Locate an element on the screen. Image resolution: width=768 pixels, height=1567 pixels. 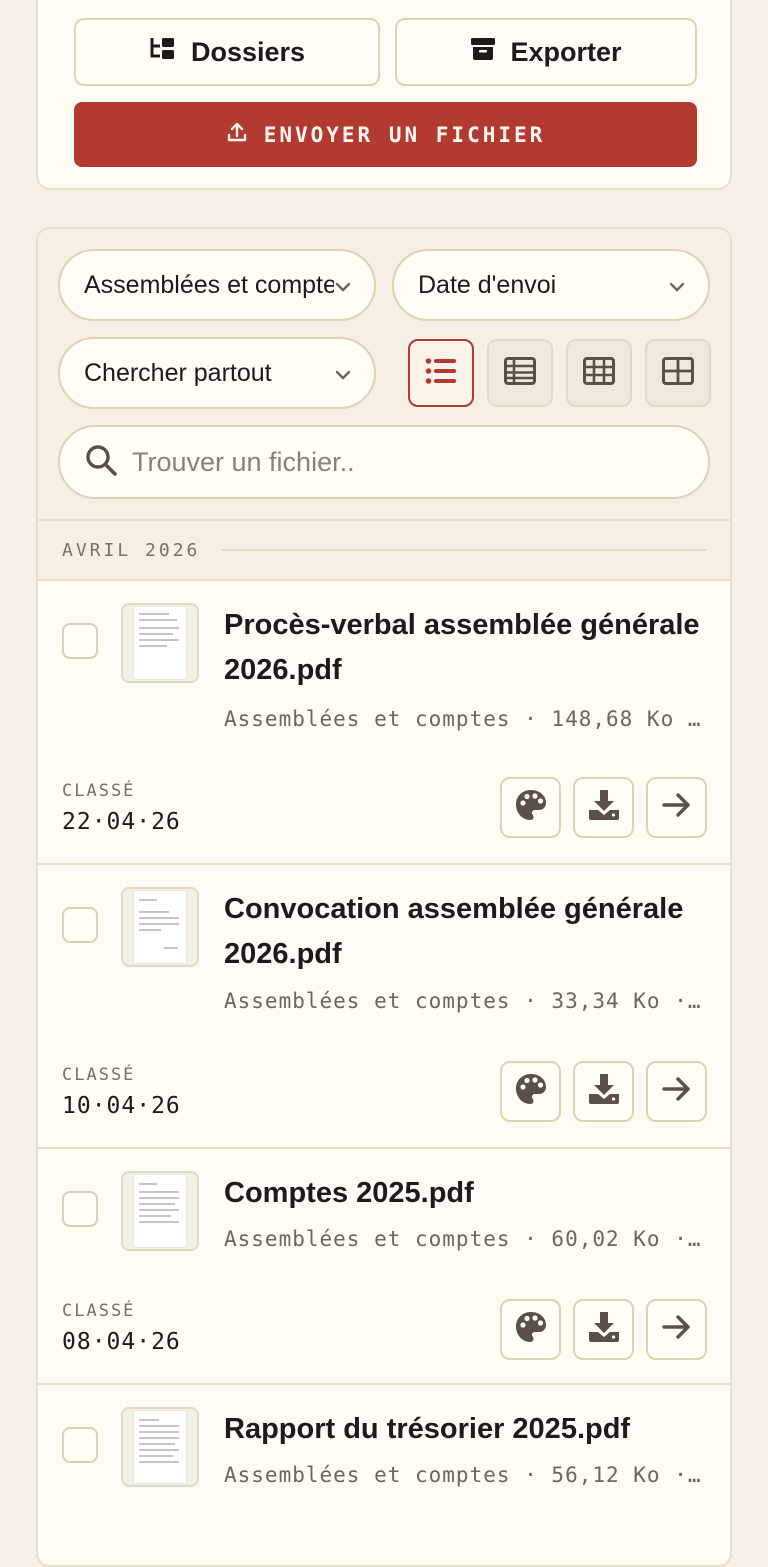
small-grid-icon is located at coordinates (599, 373).